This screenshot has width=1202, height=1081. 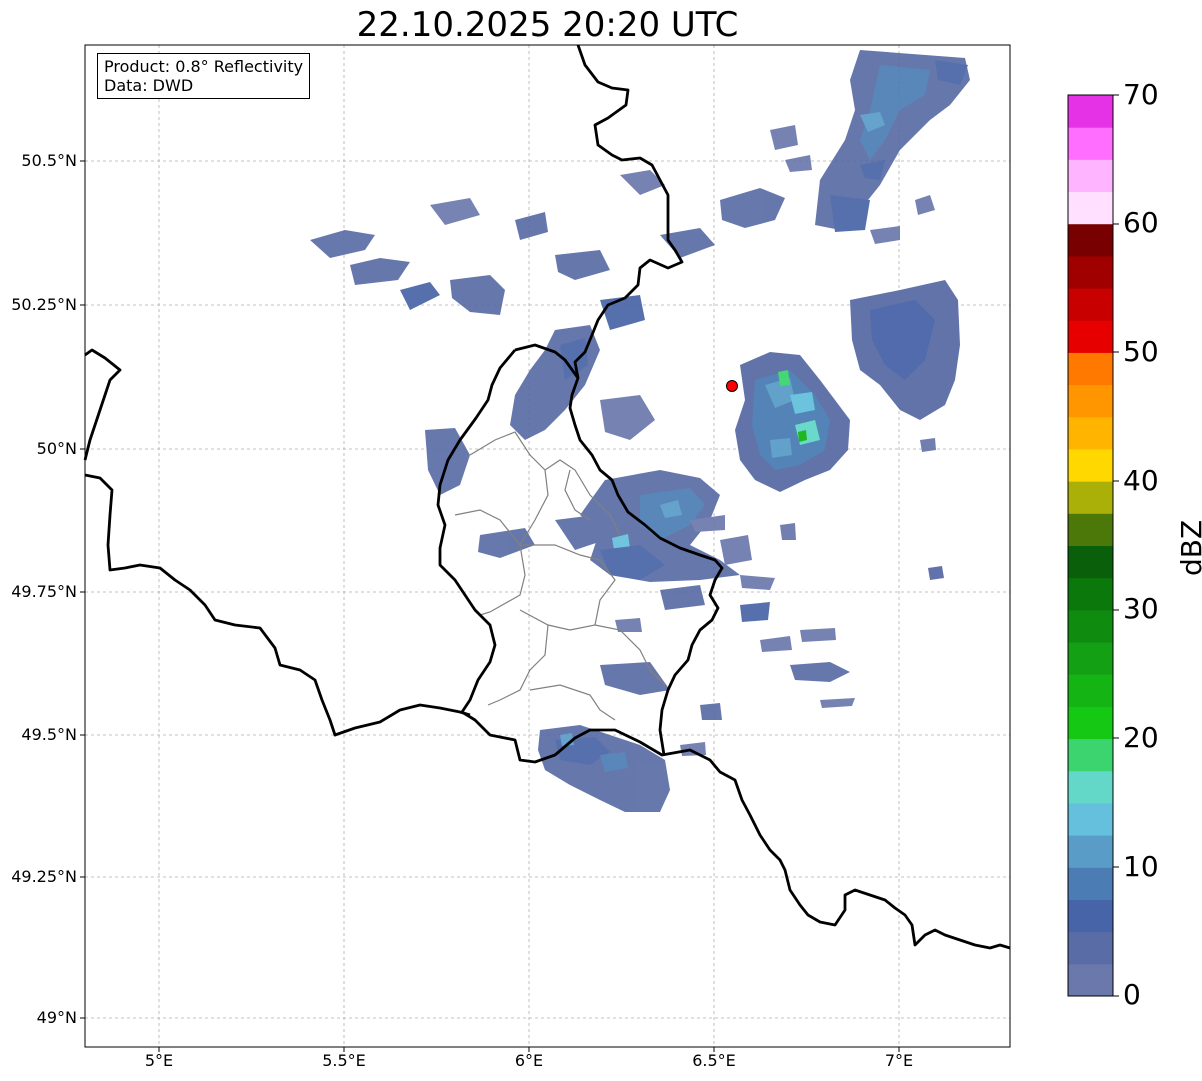 I want to click on lat-tick-label: 49°N, so click(x=56, y=1017).